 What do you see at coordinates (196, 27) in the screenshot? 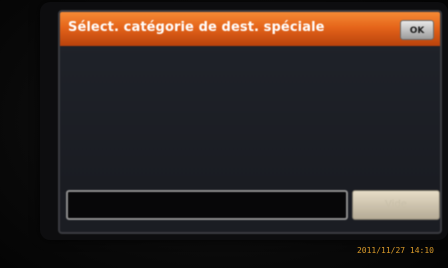
I see `dialog-title: Sélect. catégorie de dest. spéciale` at bounding box center [196, 27].